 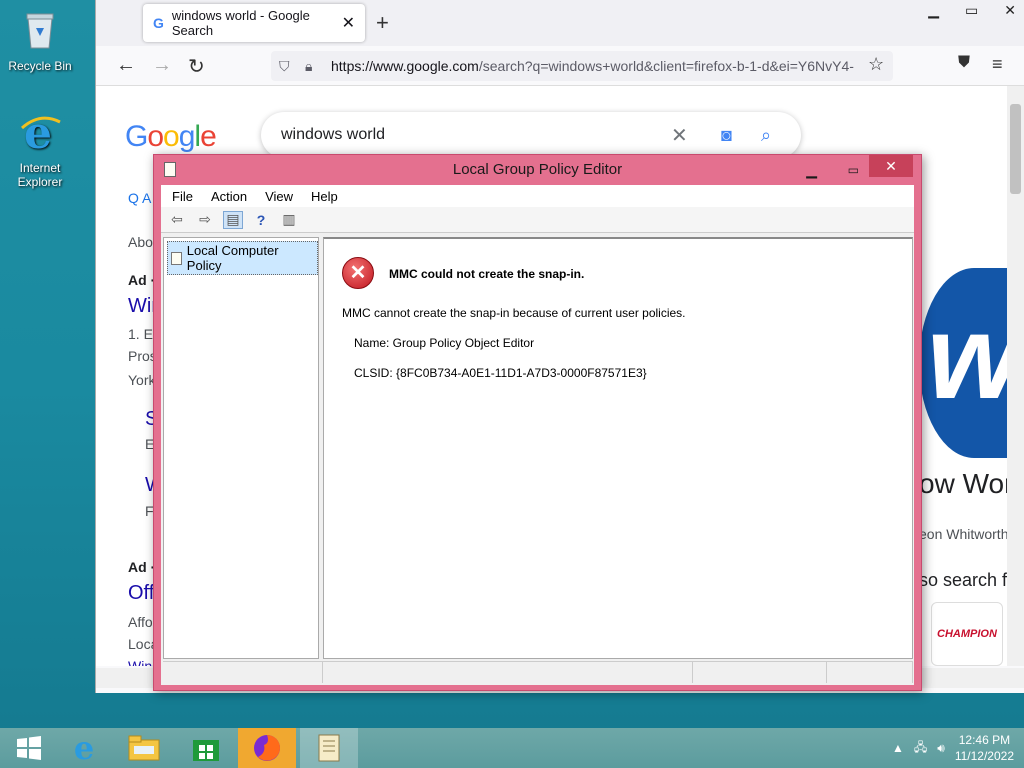 I want to click on recycle-bin-desktop-icon: Recycle Bin, so click(x=40, y=40).